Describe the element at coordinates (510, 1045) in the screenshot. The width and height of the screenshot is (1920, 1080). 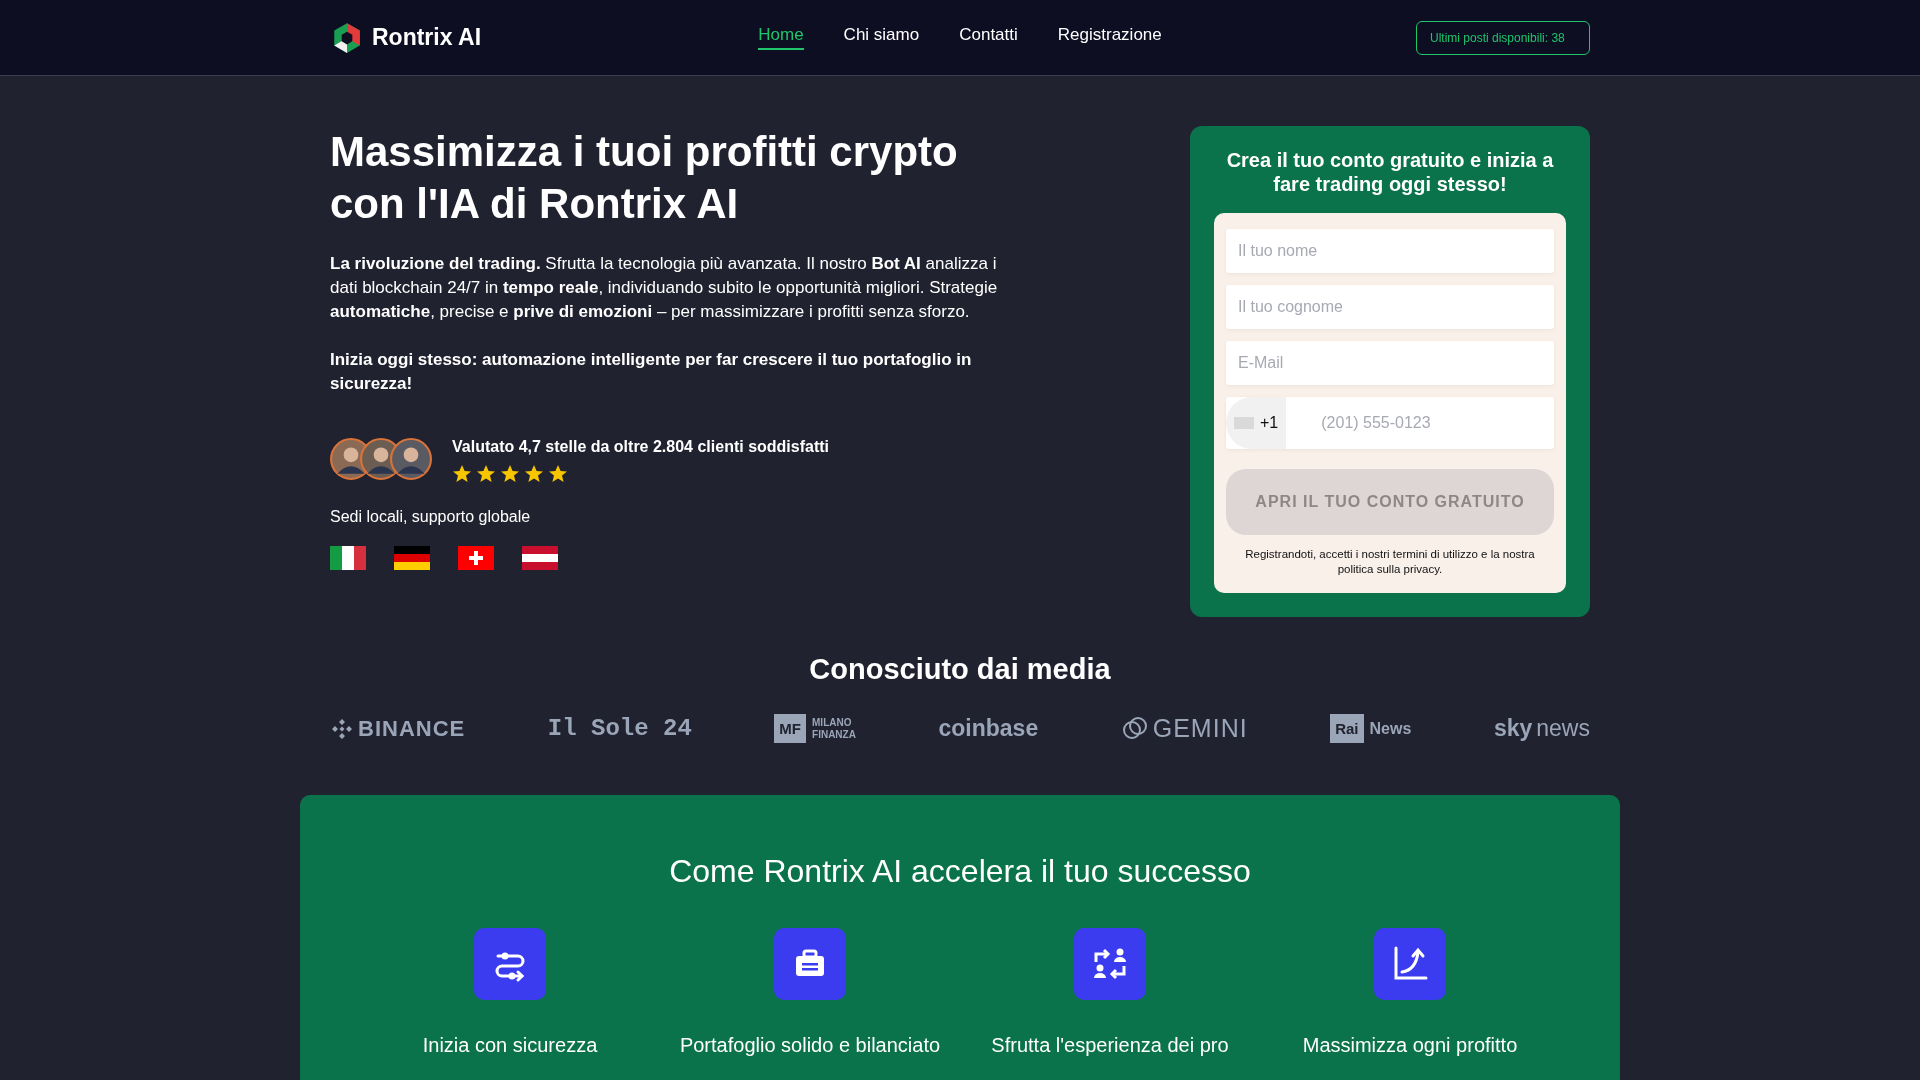
I see `feature-title: Inizia con sicurezza` at that location.